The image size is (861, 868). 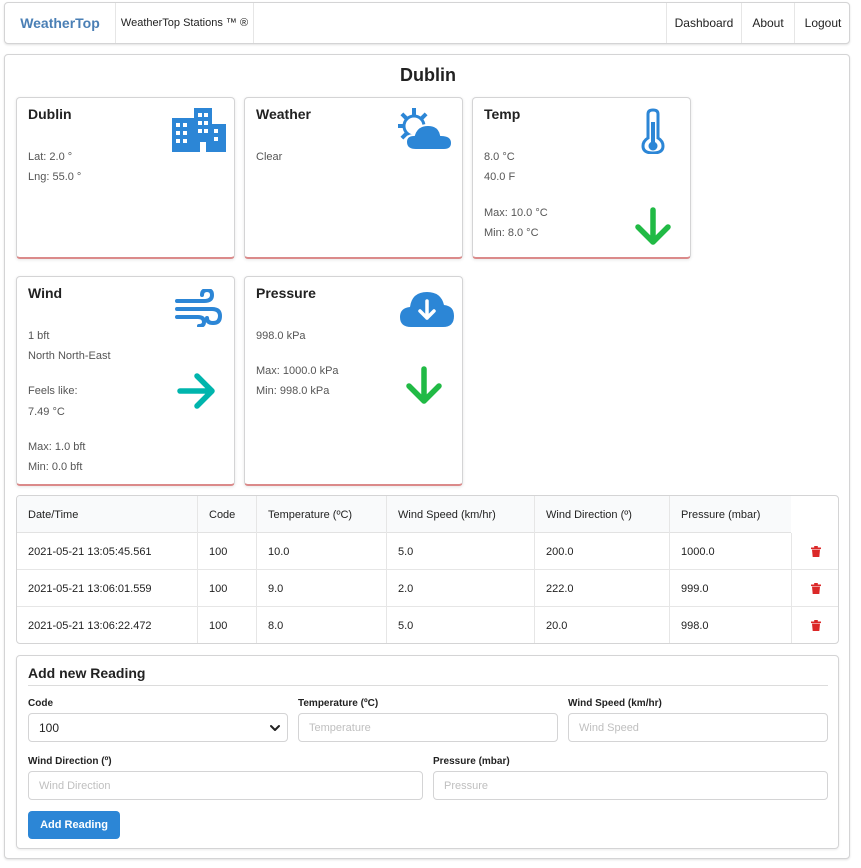 I want to click on brand-link: WeatherTop, so click(x=60, y=23).